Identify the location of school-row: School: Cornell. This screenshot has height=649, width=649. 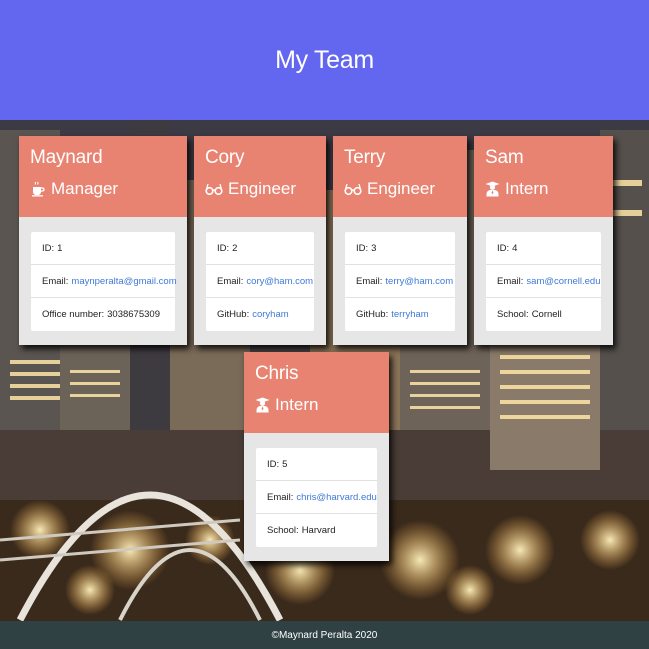
(543, 314).